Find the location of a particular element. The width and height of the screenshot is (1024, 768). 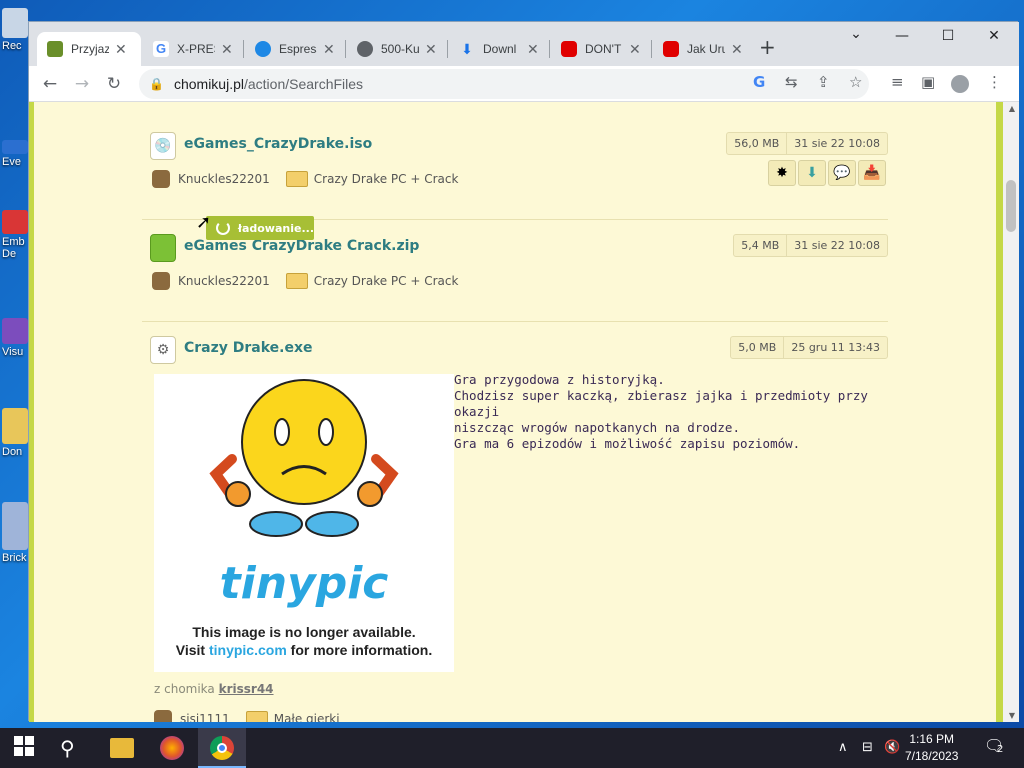

comment-bubble-button: 💬 is located at coordinates (842, 173).